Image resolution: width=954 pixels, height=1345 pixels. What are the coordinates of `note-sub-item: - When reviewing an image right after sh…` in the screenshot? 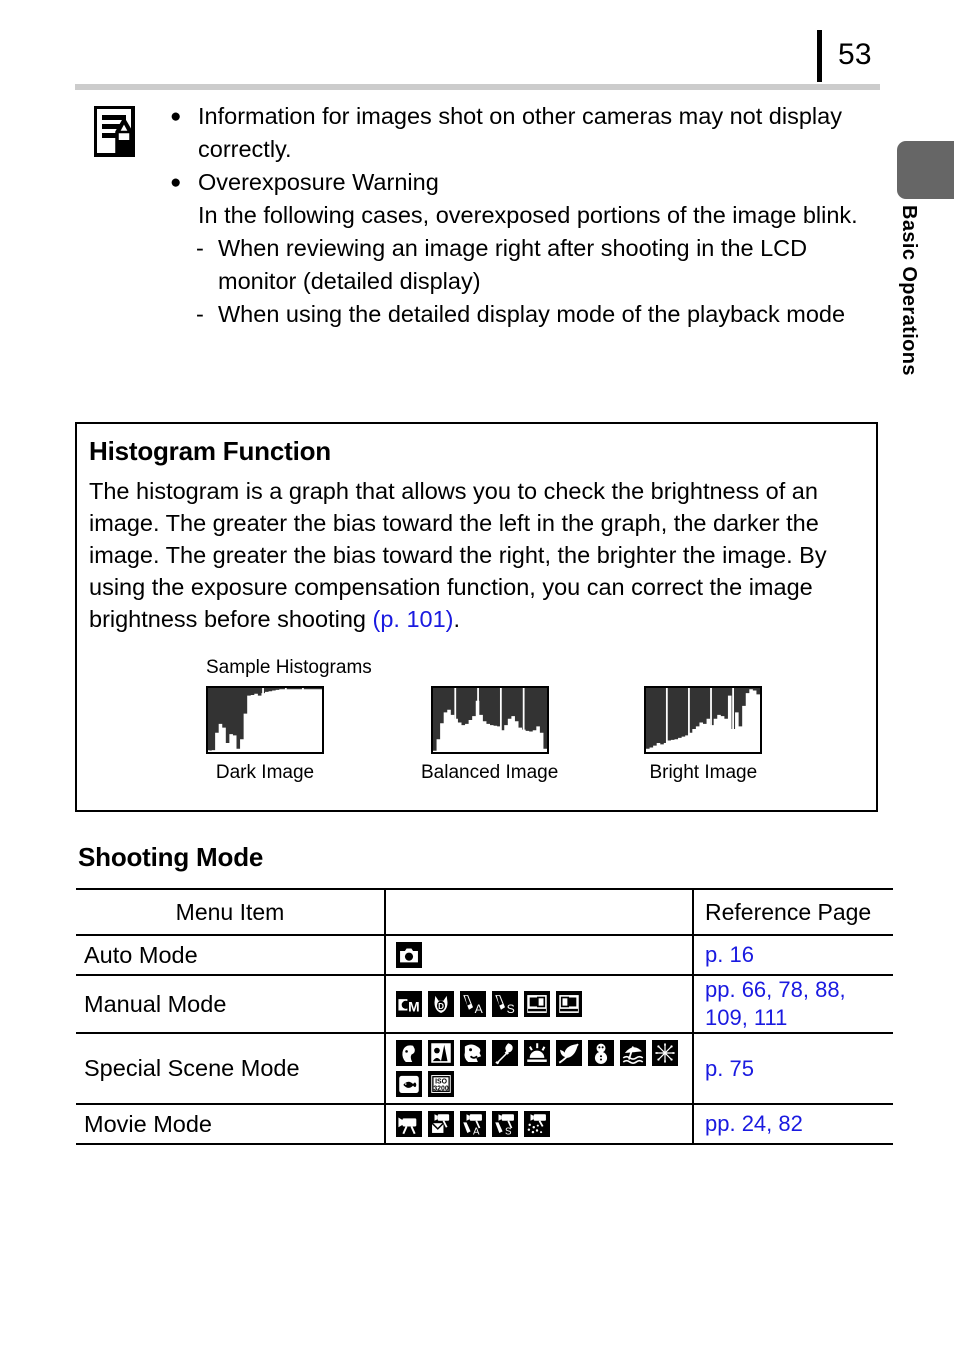 It's located at (538, 265).